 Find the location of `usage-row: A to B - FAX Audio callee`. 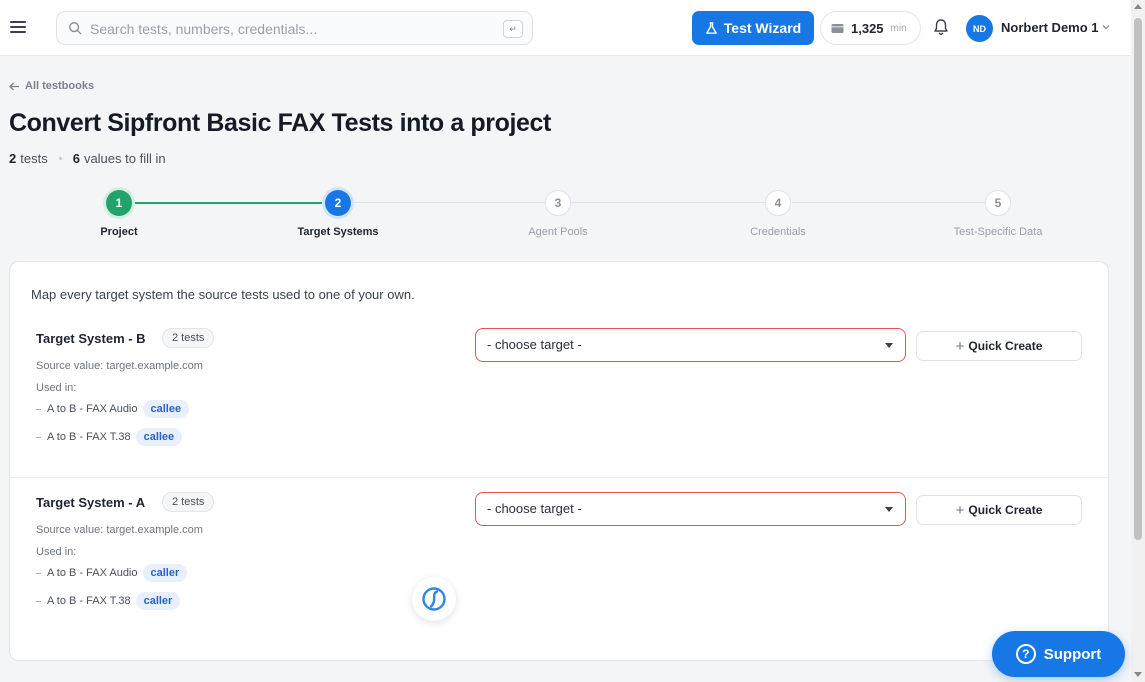

usage-row: A to B - FAX Audio callee is located at coordinates (113, 409).